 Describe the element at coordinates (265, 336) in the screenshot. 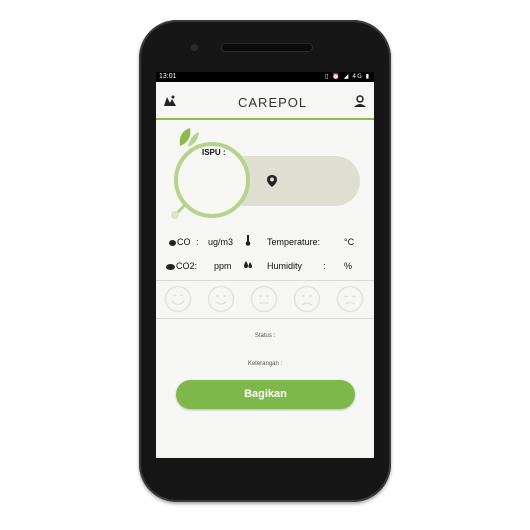

I see `status-label: Status :` at that location.